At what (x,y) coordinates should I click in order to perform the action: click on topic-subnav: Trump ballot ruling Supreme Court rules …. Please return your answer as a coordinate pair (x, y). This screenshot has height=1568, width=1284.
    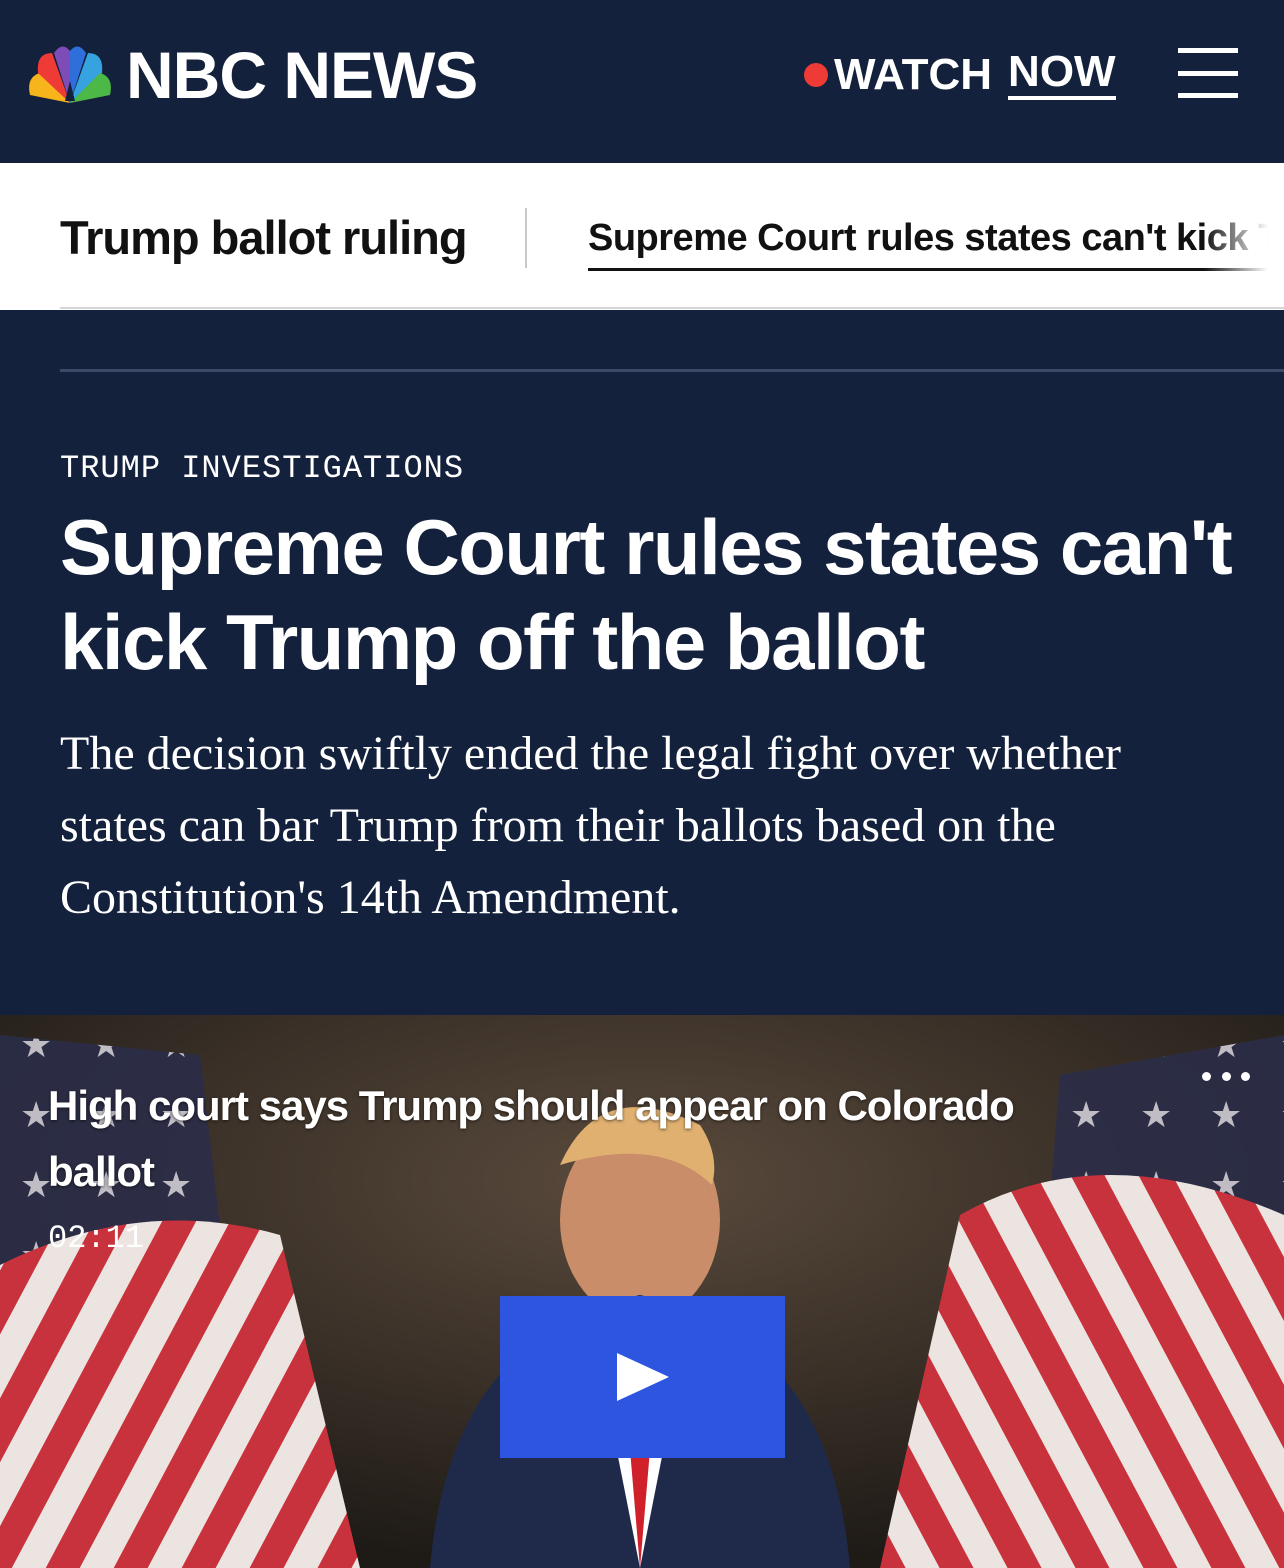
    Looking at the image, I should click on (642, 236).